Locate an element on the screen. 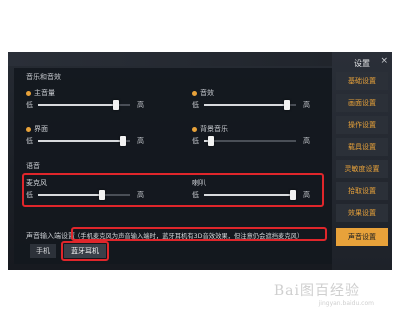 The width and height of the screenshot is (400, 320). bluetooth-headset-button: 蓝牙耳机 is located at coordinates (85, 251).